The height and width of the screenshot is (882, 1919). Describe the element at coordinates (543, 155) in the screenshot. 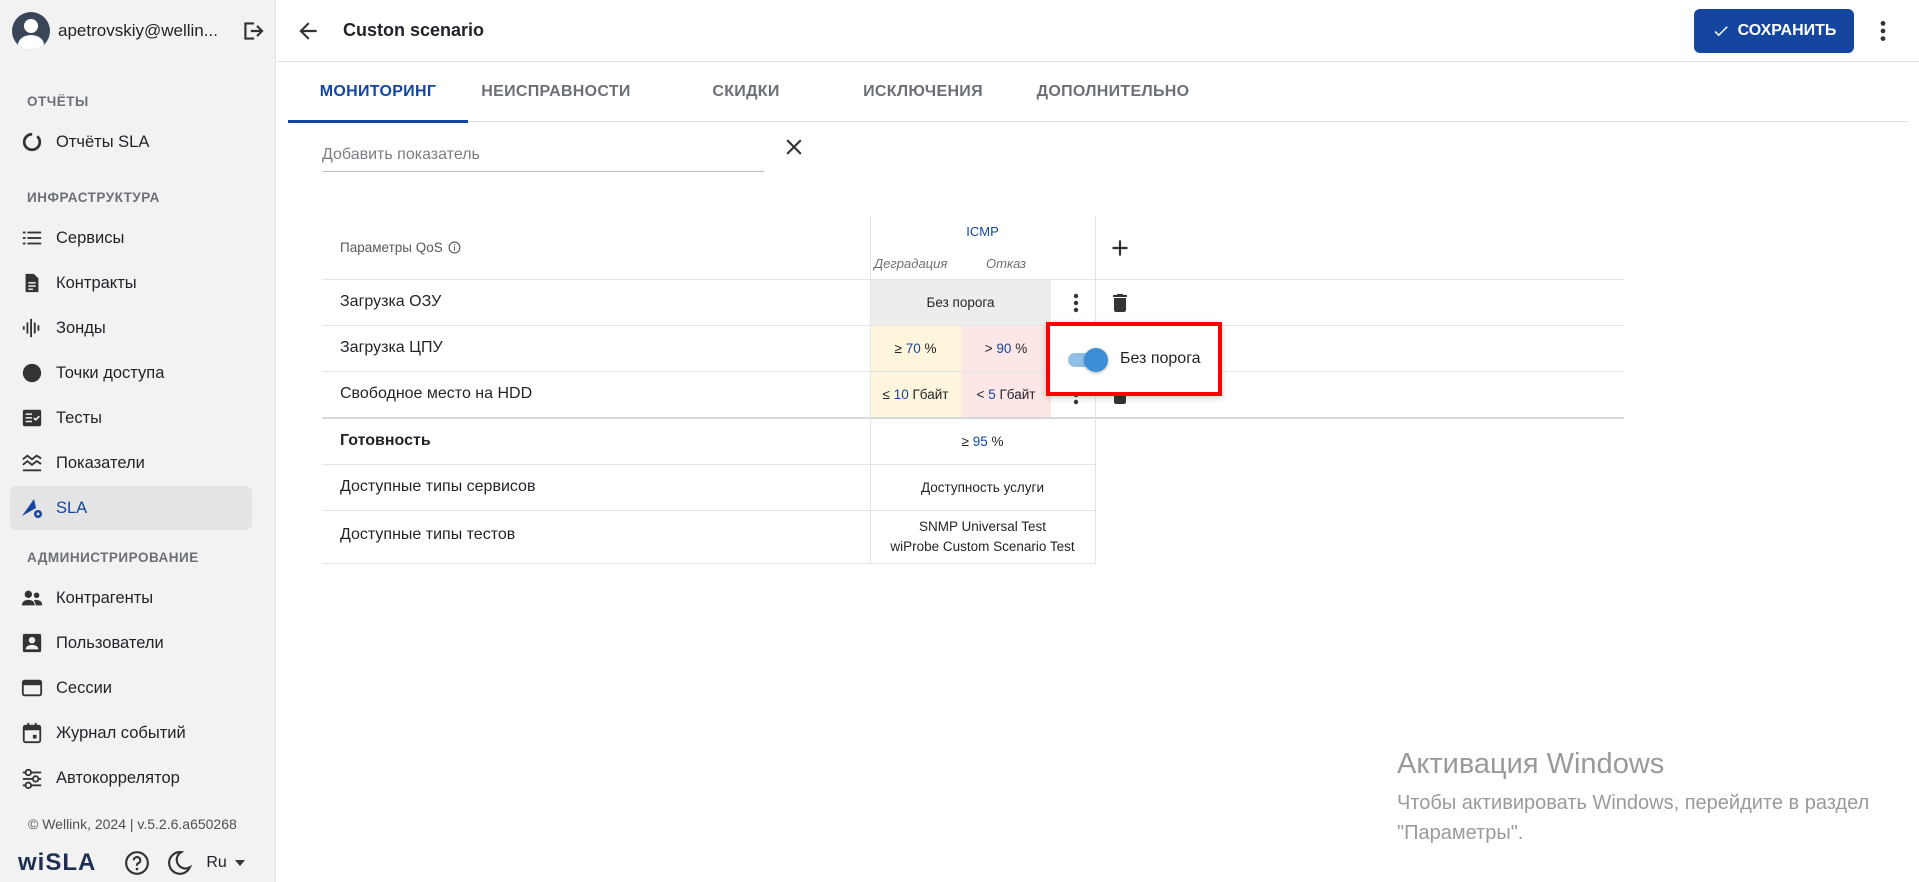

I see `add-metric-input` at that location.